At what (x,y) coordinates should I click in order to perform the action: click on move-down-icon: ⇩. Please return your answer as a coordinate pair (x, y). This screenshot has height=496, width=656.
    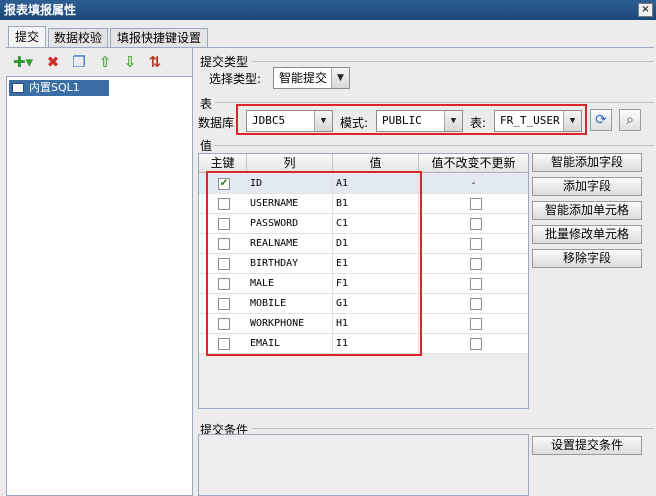
    Looking at the image, I should click on (130, 62).